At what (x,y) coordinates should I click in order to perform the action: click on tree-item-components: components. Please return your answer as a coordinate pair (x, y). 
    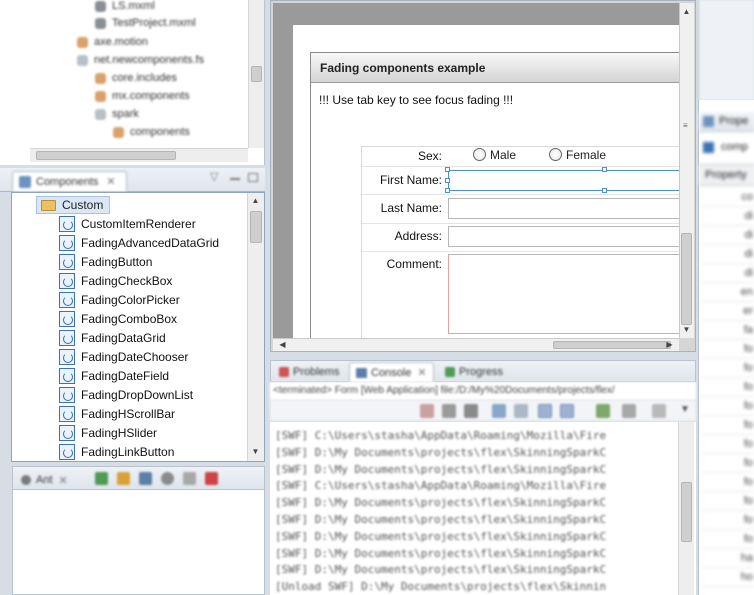
    Looking at the image, I should click on (151, 132).